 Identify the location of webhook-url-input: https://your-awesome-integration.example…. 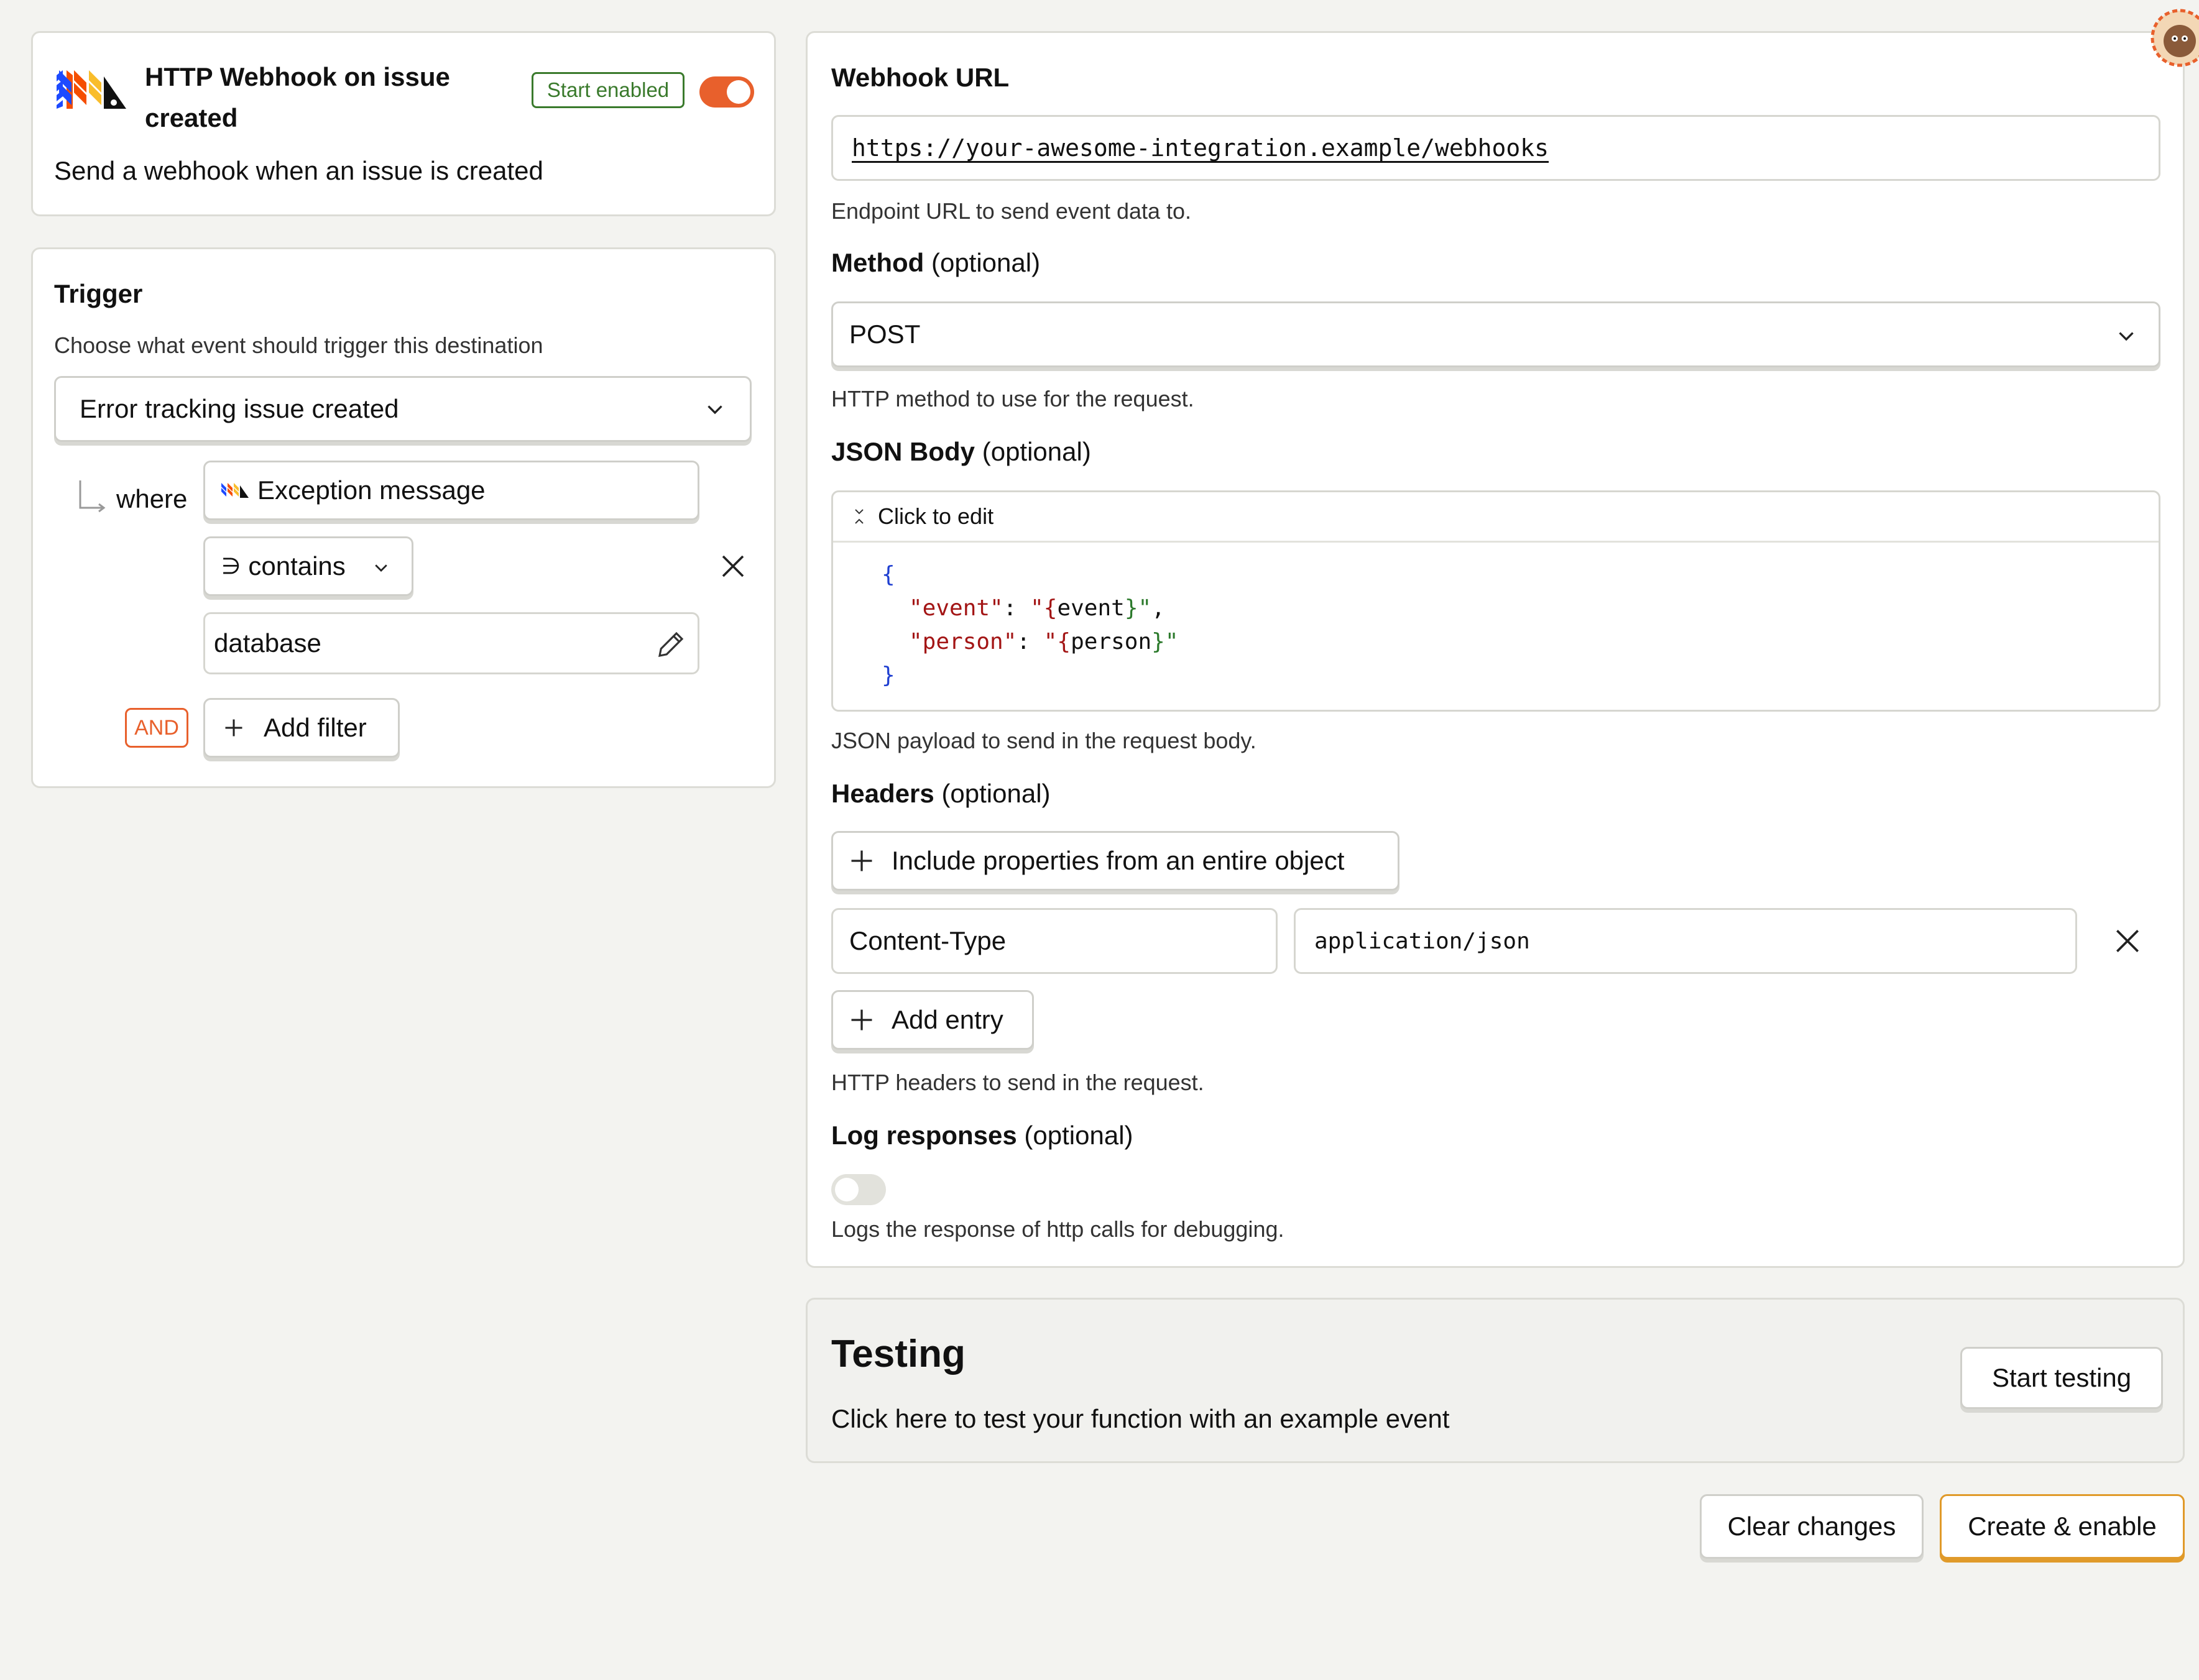
(1495, 148).